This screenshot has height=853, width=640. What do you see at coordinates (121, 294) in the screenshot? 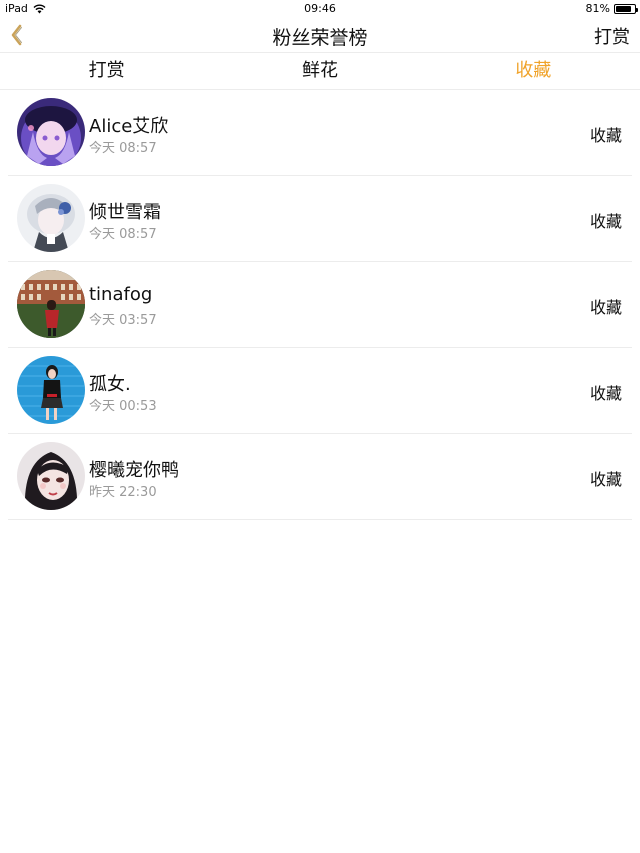
I see `fan-name: tinafog` at bounding box center [121, 294].